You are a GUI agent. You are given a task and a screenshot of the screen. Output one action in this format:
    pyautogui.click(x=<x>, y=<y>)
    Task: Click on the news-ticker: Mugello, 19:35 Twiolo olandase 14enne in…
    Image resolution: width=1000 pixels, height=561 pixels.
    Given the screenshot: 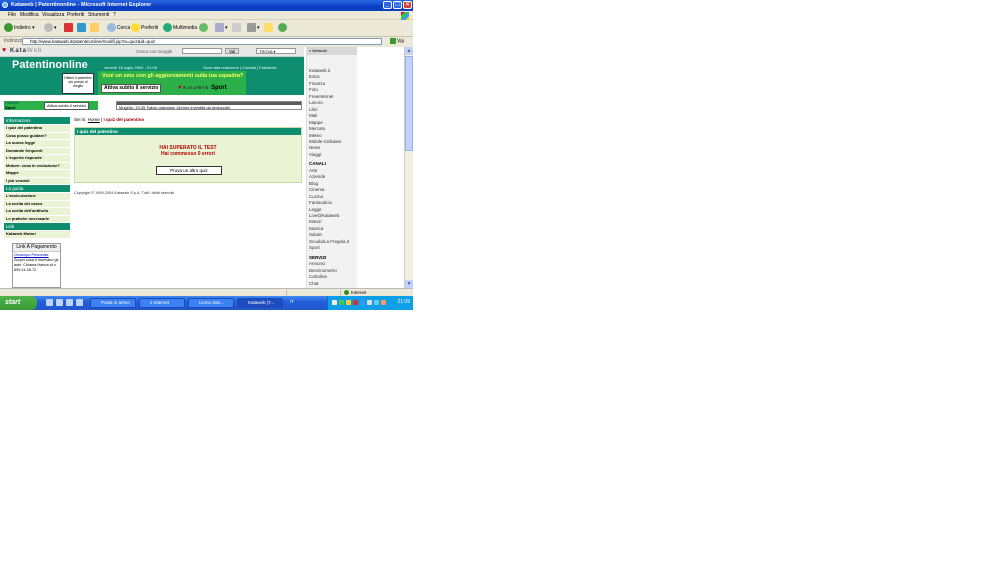 What is the action you would take?
    pyautogui.click(x=209, y=105)
    